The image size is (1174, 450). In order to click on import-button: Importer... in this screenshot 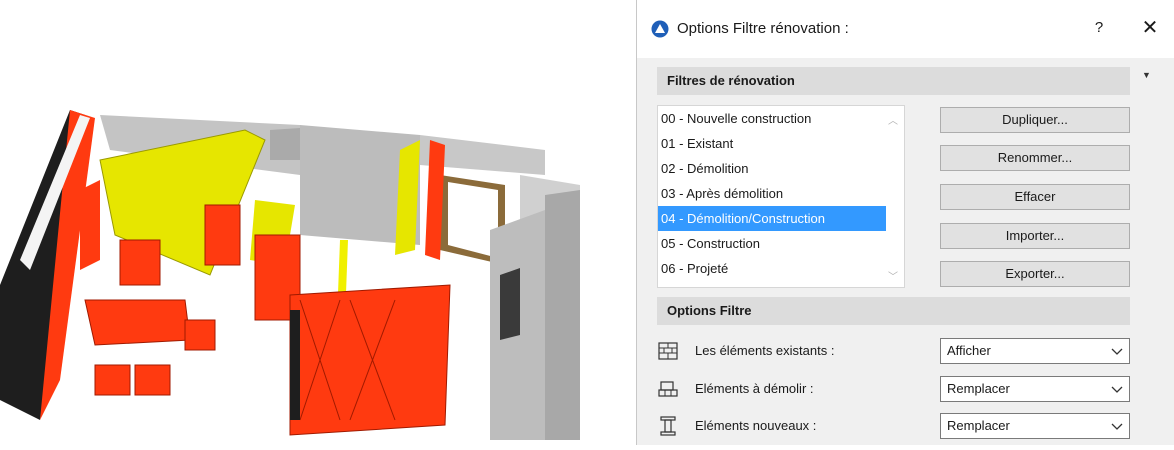, I will do `click(1035, 236)`.